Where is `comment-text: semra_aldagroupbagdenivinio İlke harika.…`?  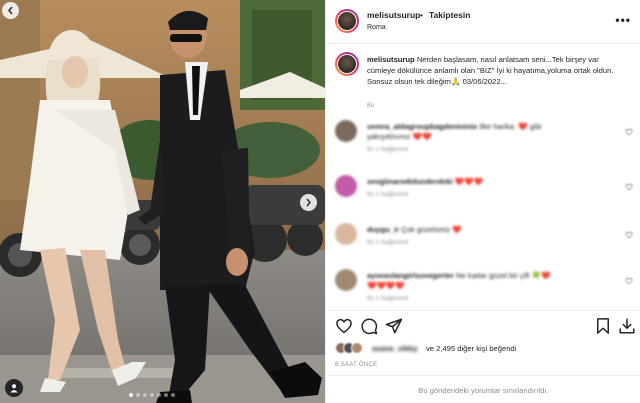 comment-text: semra_aldagroupbagdenivinio İlke harika.… is located at coordinates (492, 127).